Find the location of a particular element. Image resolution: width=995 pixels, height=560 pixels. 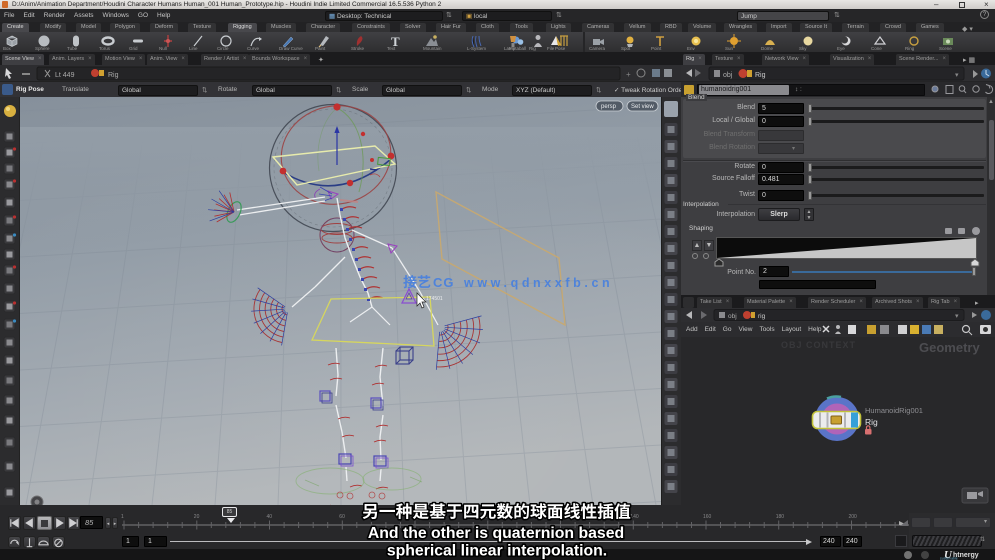

svg-text: HumanoidRig001 is located at coordinates (894, 410).